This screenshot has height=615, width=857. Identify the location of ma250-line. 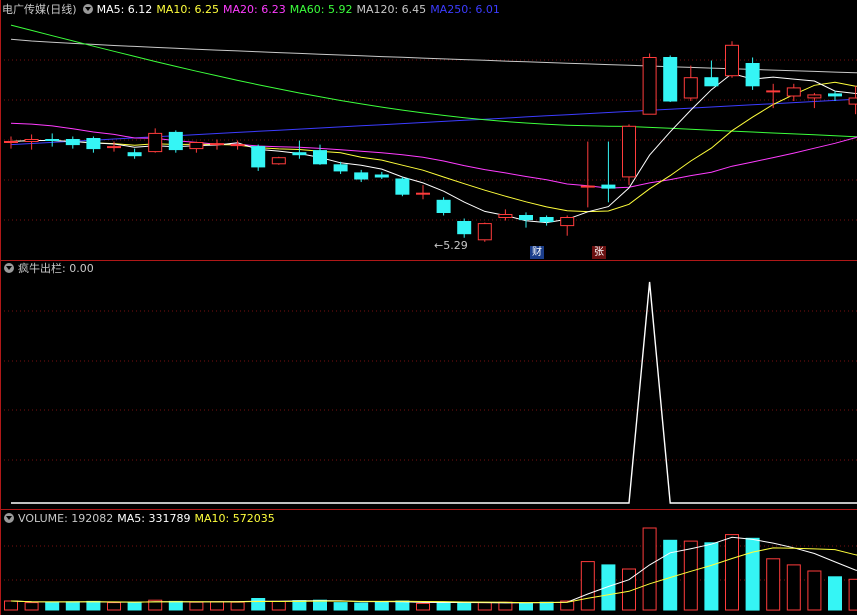
(433, 122).